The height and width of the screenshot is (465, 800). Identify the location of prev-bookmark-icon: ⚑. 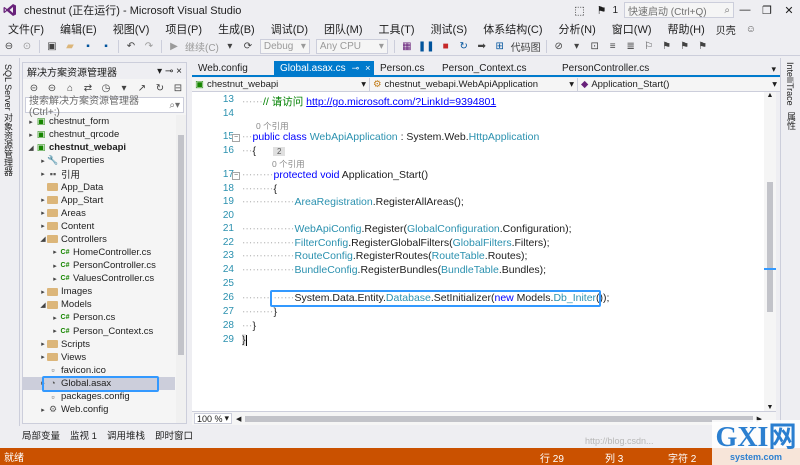
(667, 47).